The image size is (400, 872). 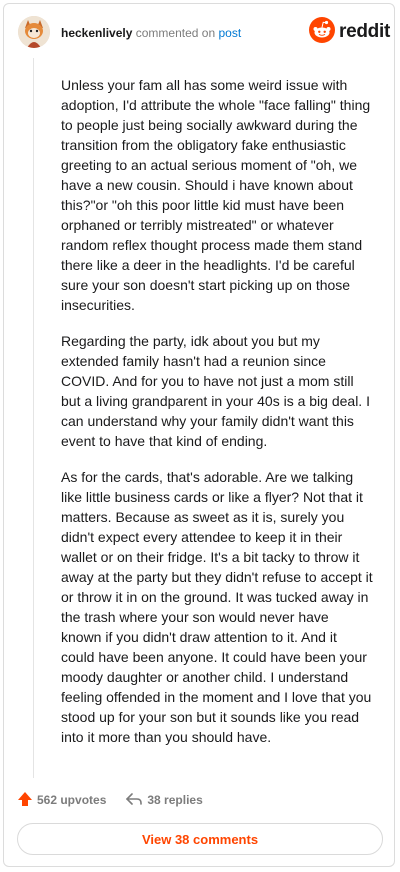 I want to click on upvote-count: 562 upvotes, so click(x=72, y=800).